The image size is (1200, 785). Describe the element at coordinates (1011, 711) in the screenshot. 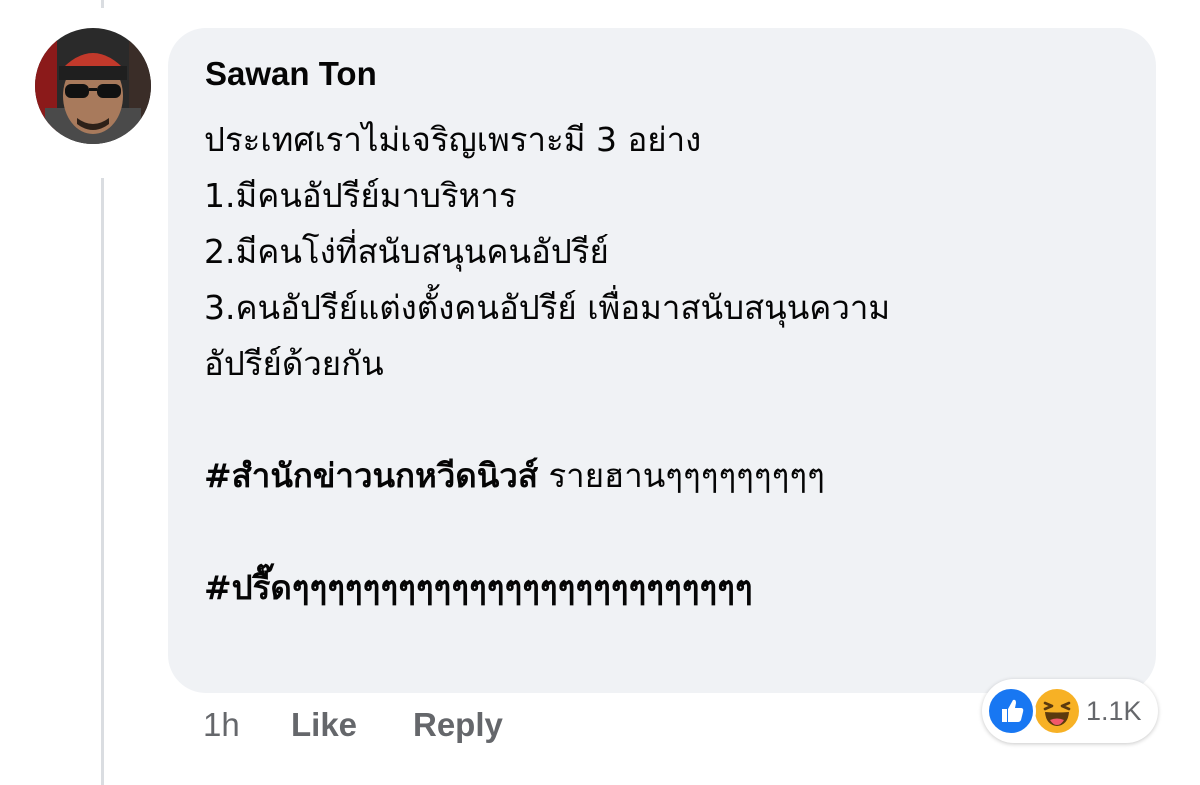

I see `like-icon` at that location.